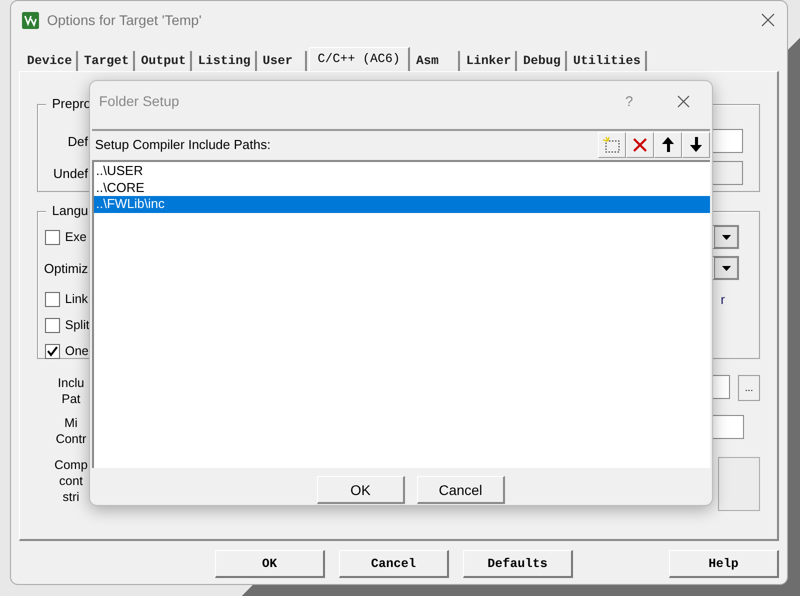  What do you see at coordinates (71, 399) in the screenshot?
I see `field-label: Pat` at bounding box center [71, 399].